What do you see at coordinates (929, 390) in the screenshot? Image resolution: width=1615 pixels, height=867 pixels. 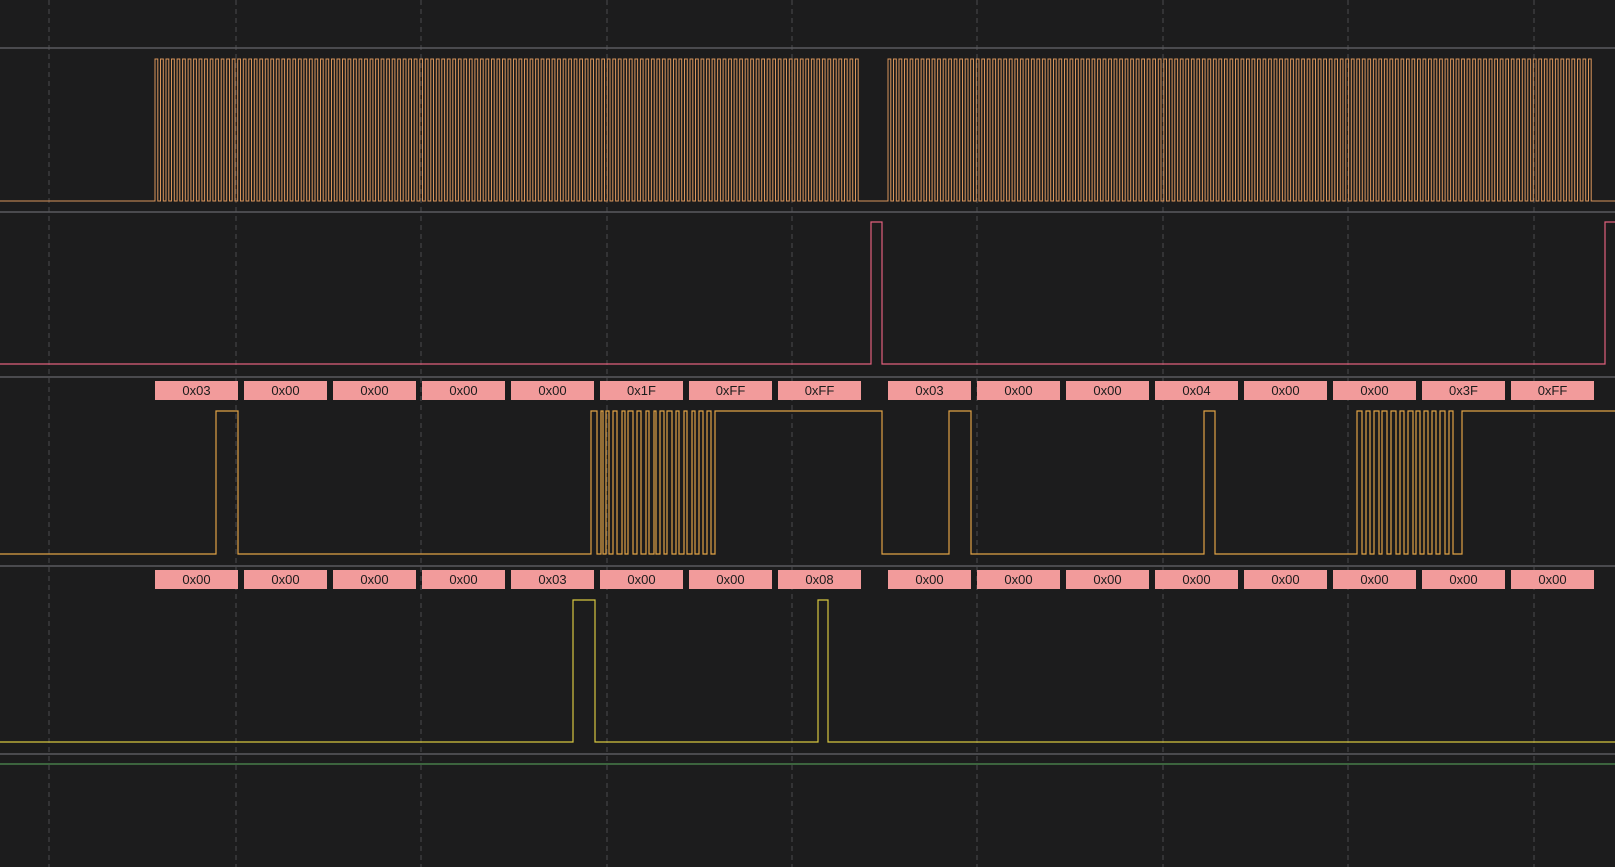 I see `decode-label-data0-8: 0x03` at bounding box center [929, 390].